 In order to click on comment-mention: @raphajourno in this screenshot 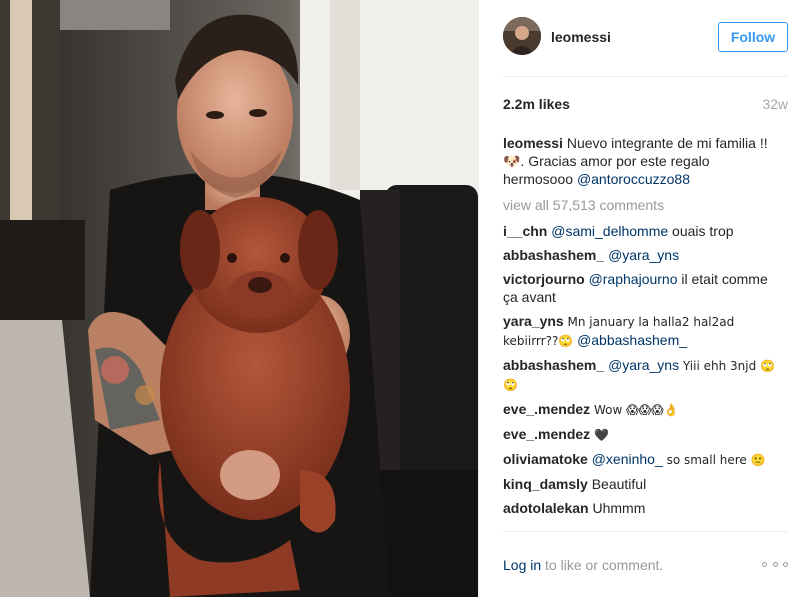, I will do `click(633, 279)`.